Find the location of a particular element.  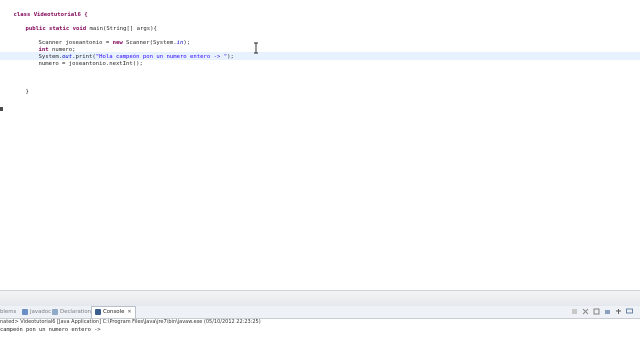

tab-label: Console is located at coordinates (114, 312).